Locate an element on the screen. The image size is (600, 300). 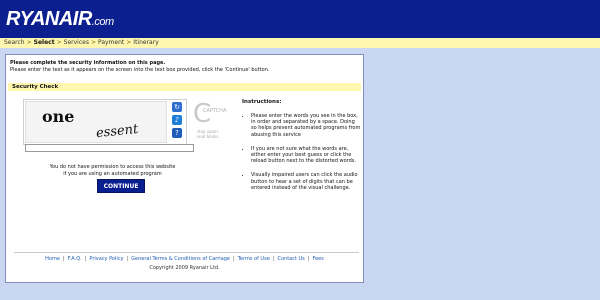
footer-divider is located at coordinates (186, 252).